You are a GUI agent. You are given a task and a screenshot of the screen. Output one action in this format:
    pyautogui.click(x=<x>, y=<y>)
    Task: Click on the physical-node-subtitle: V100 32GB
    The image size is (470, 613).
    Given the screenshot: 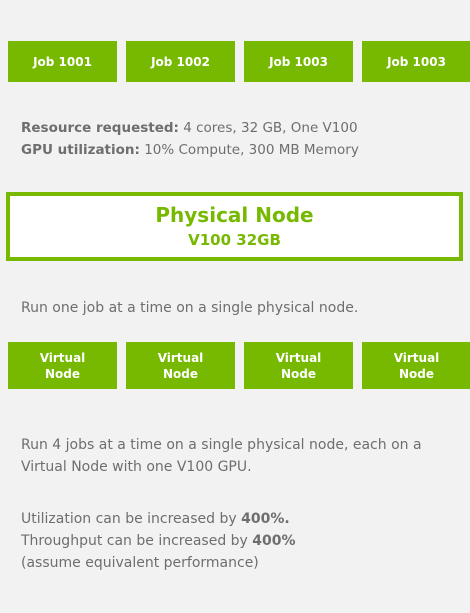 What is the action you would take?
    pyautogui.click(x=234, y=240)
    